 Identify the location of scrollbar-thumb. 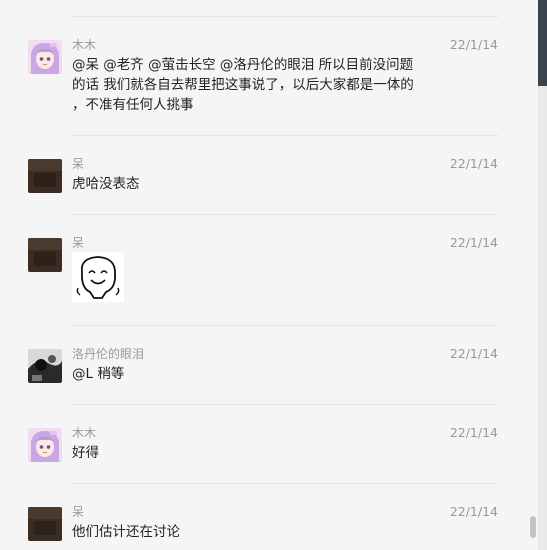
(533, 527).